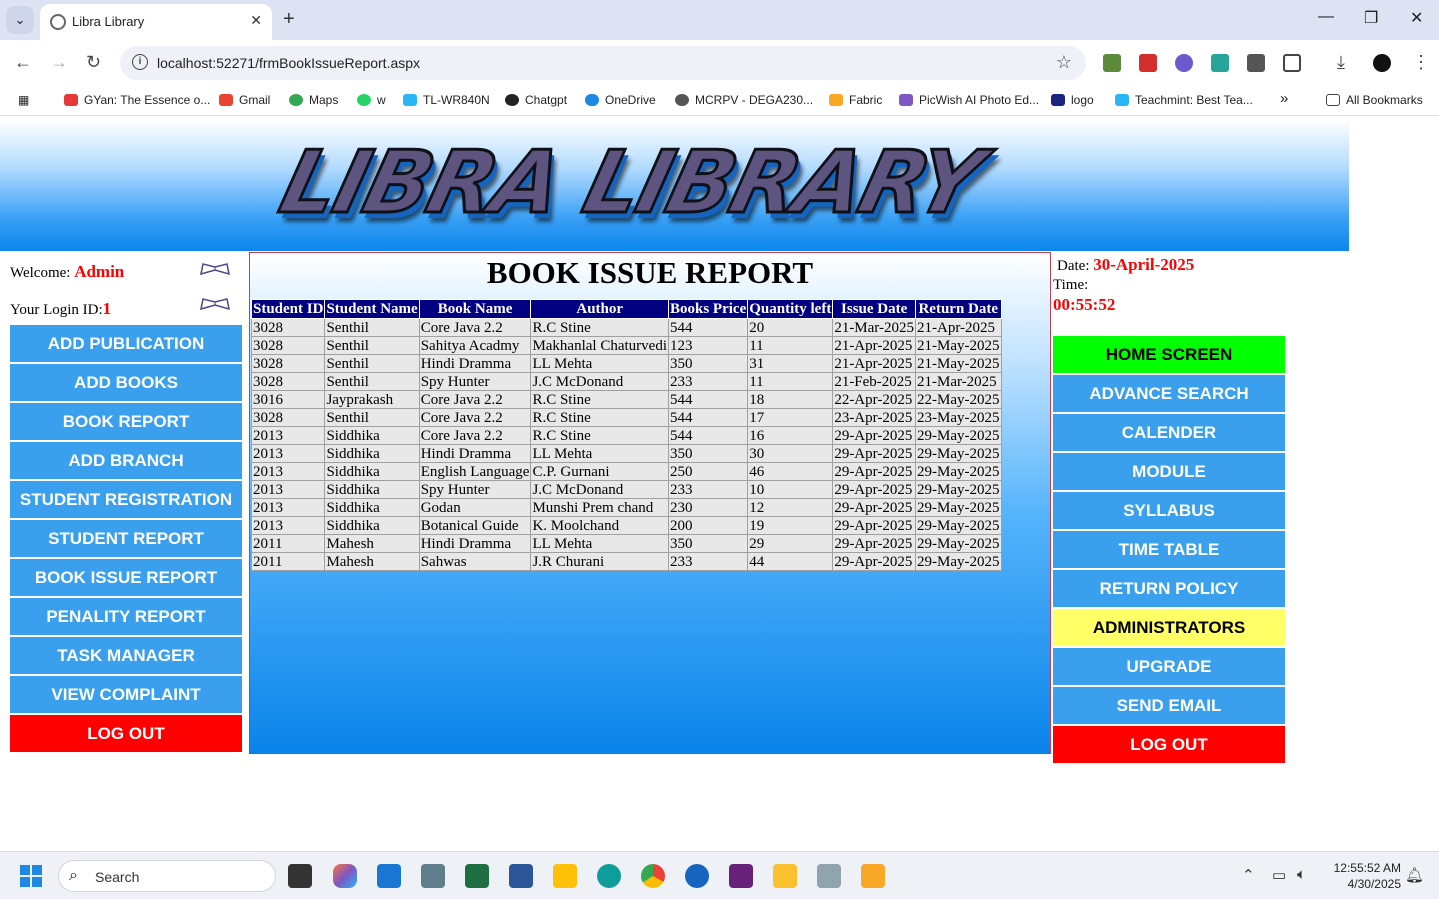 The image size is (1439, 899). Describe the element at coordinates (475, 453) in the screenshot. I see `table-cell: Hindi Dramma` at that location.